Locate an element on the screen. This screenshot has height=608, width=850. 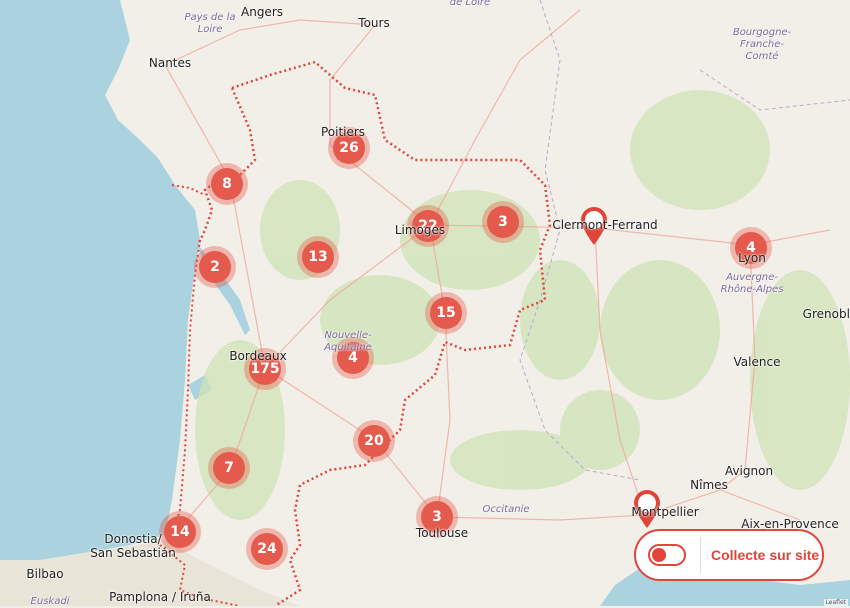
cluster-count: 15 is located at coordinates (446, 313).